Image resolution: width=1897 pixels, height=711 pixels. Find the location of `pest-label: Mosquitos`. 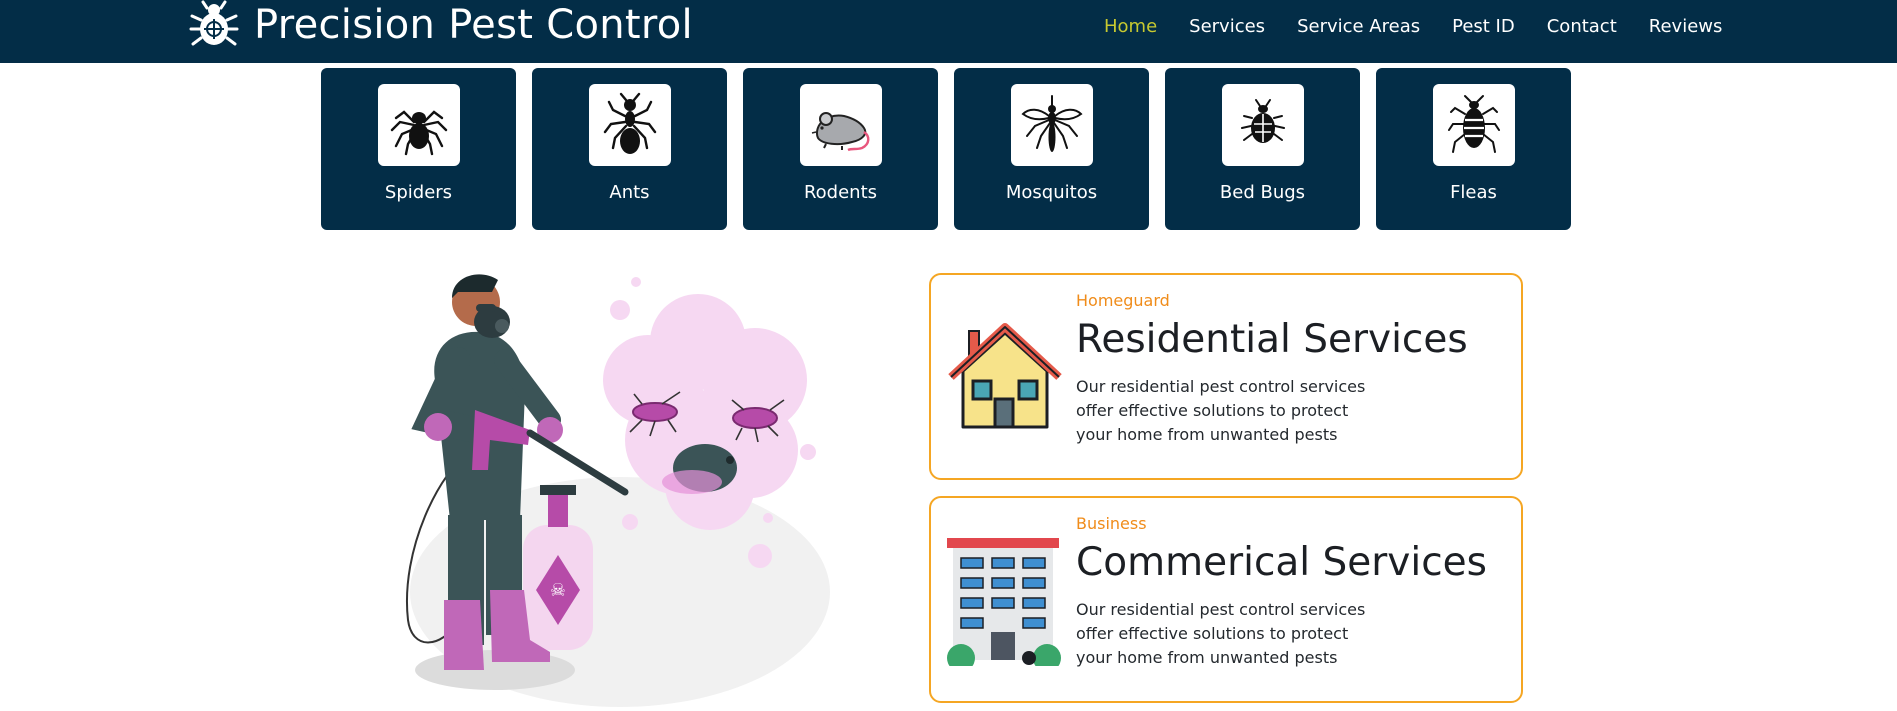

pest-label: Mosquitos is located at coordinates (1051, 192).